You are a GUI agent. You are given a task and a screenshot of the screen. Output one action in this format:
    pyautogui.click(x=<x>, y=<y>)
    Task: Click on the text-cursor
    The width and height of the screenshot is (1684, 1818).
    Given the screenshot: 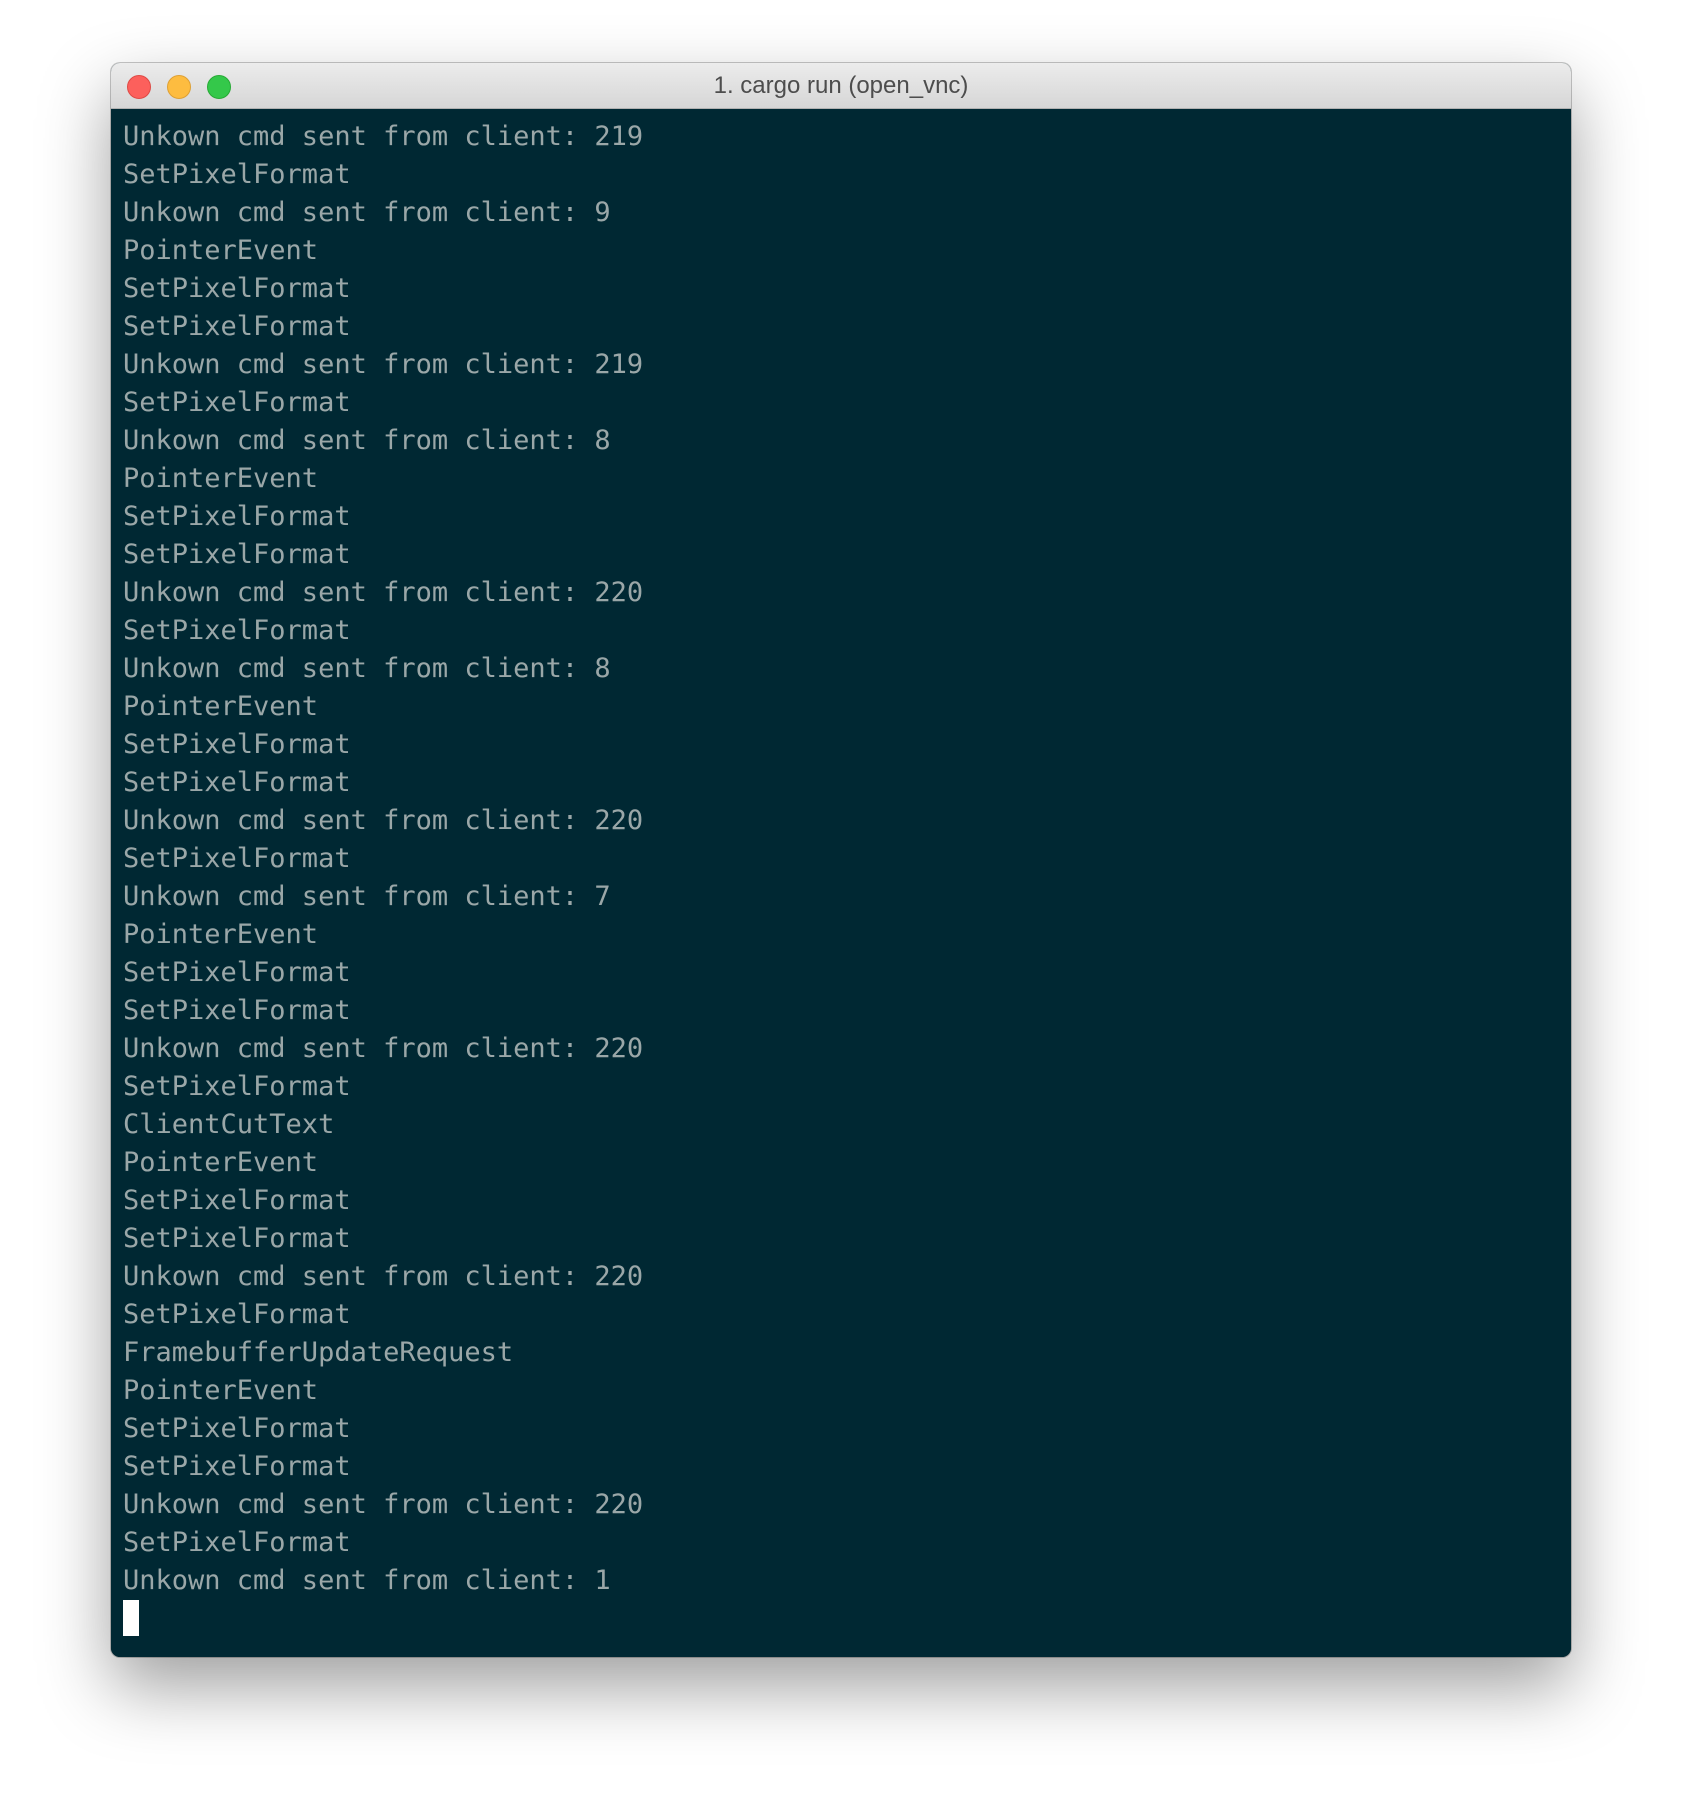 What is the action you would take?
    pyautogui.click(x=131, y=1618)
    